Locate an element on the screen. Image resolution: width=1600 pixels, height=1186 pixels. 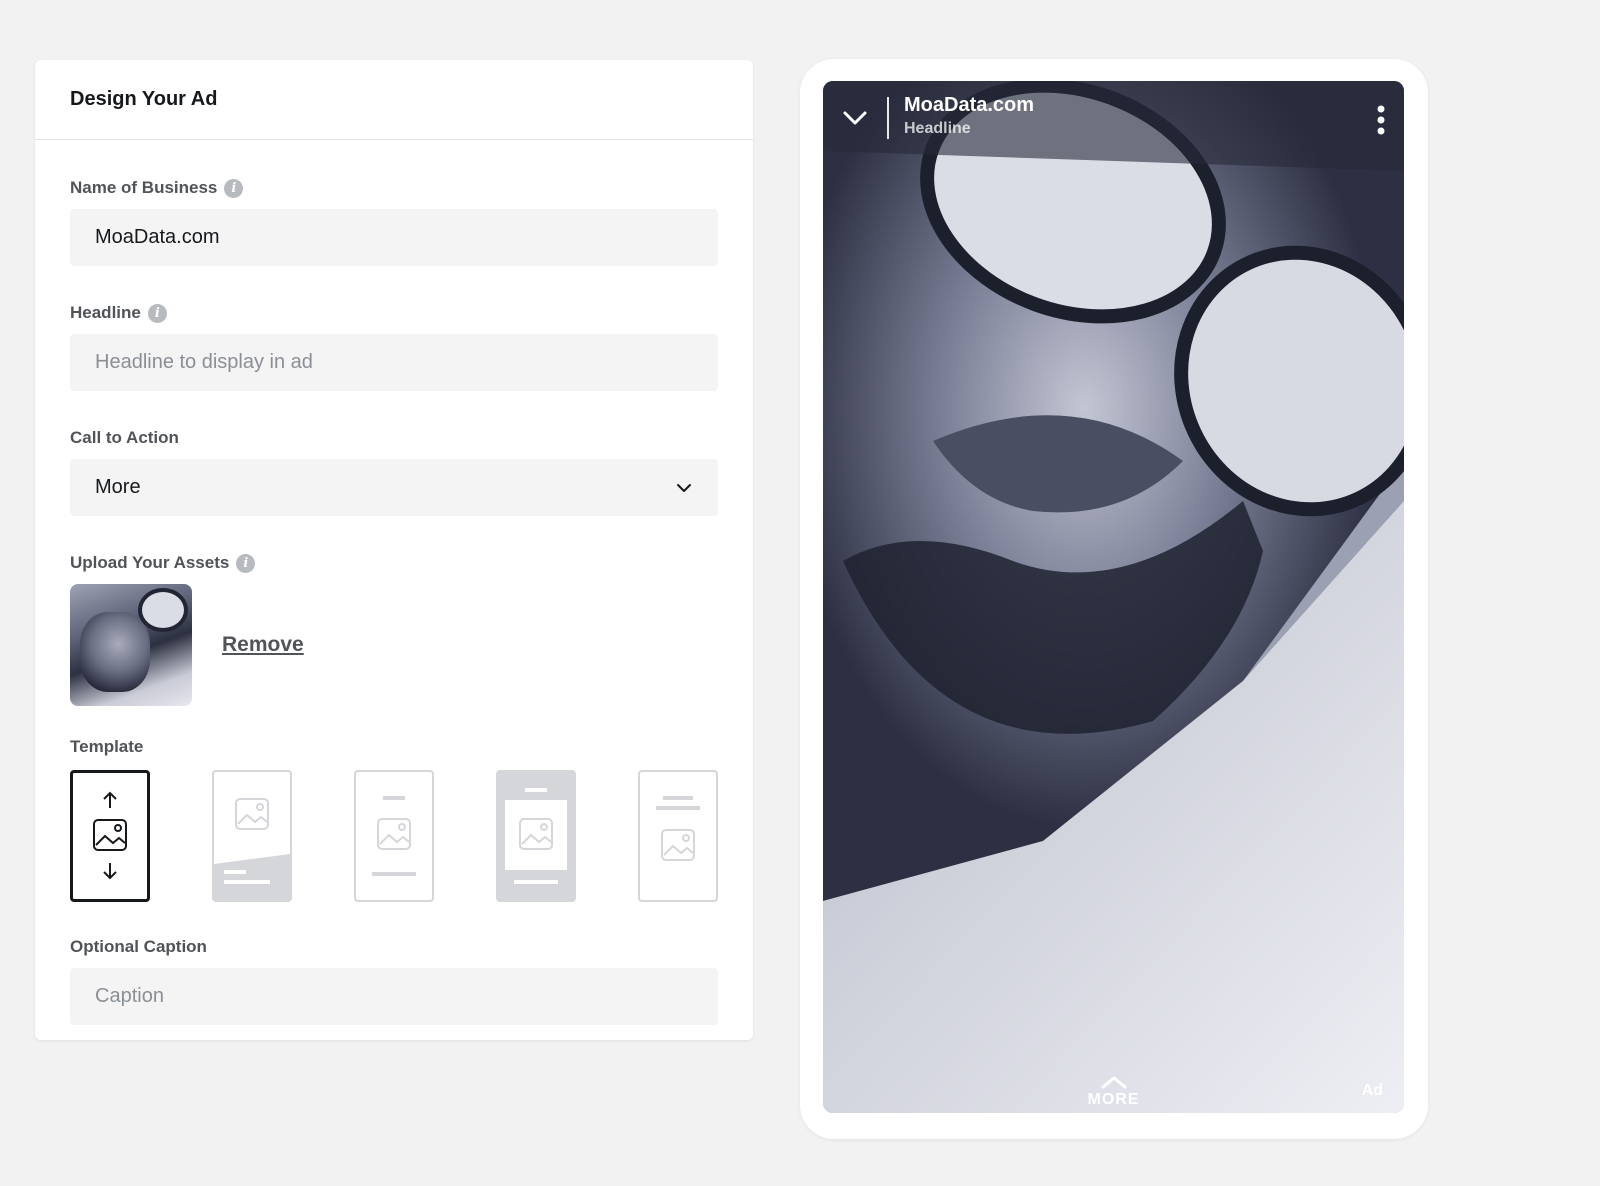
business-name-label-text: Name of Business is located at coordinates (144, 187).